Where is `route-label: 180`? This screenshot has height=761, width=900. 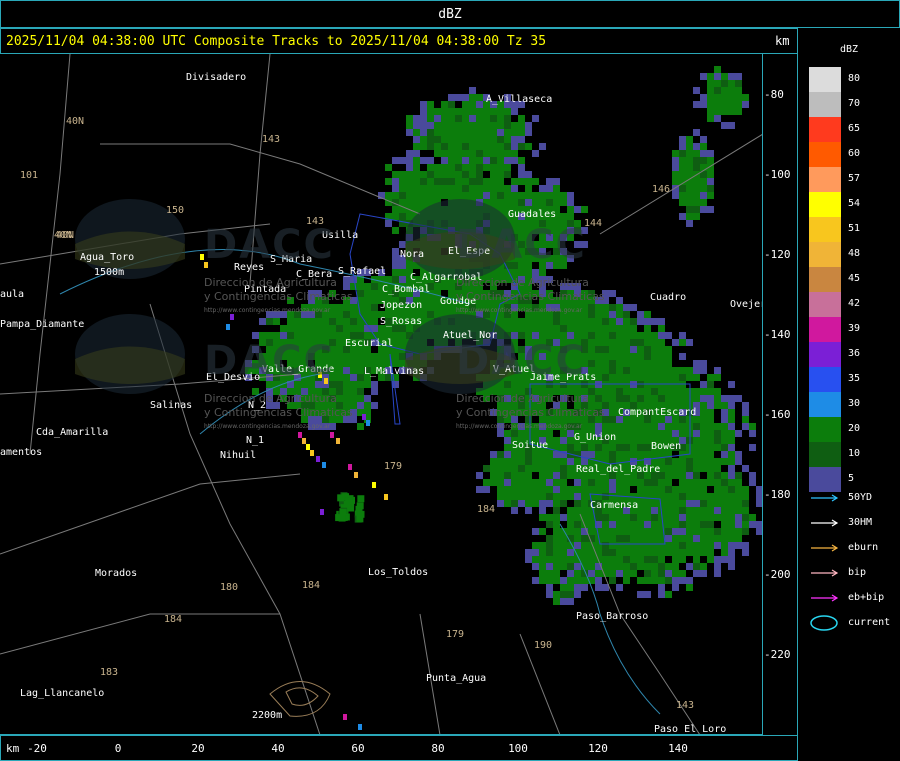 route-label: 180 is located at coordinates (229, 587).